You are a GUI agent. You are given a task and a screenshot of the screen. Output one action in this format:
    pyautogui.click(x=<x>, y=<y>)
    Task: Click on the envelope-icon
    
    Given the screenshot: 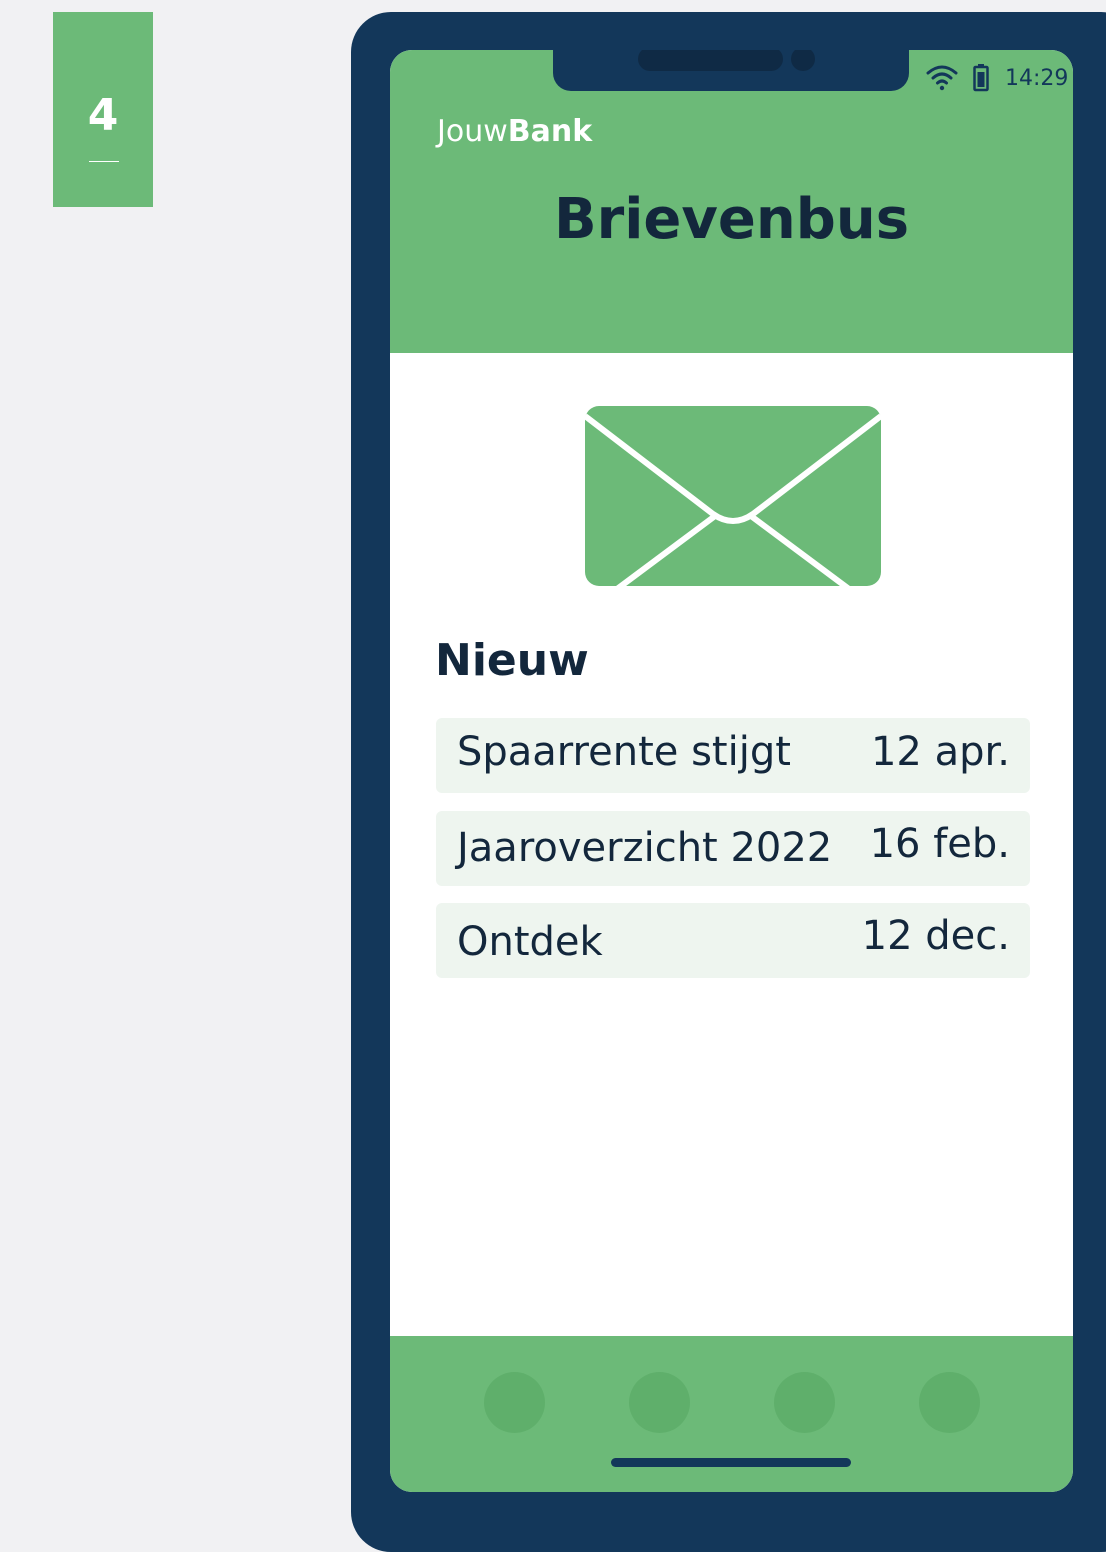 What is the action you would take?
    pyautogui.click(x=733, y=496)
    